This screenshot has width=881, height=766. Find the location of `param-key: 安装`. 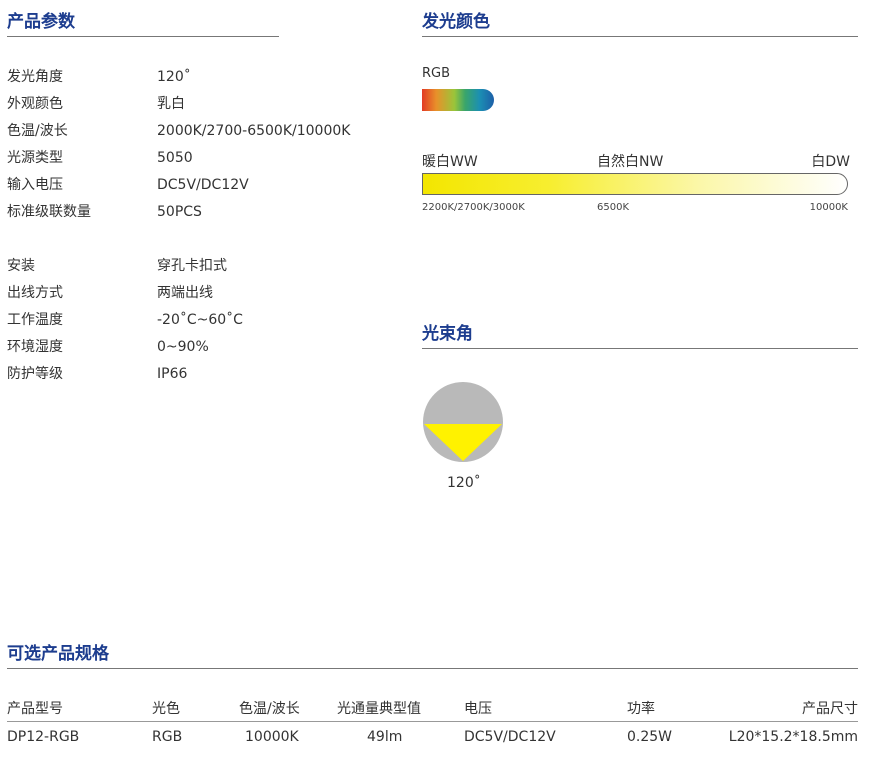

param-key: 安装 is located at coordinates (21, 266).